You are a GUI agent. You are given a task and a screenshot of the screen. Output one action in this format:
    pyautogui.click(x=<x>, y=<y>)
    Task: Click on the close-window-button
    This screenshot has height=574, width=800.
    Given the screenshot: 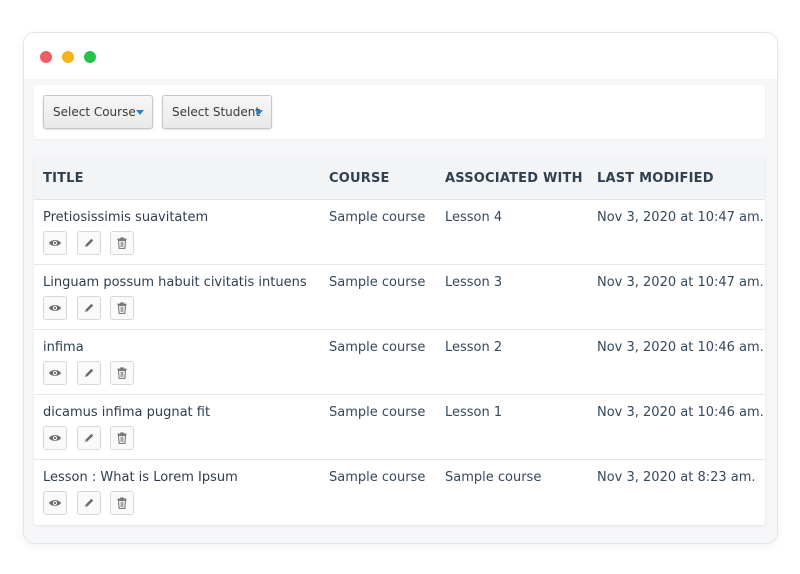 What is the action you would take?
    pyautogui.click(x=46, y=57)
    